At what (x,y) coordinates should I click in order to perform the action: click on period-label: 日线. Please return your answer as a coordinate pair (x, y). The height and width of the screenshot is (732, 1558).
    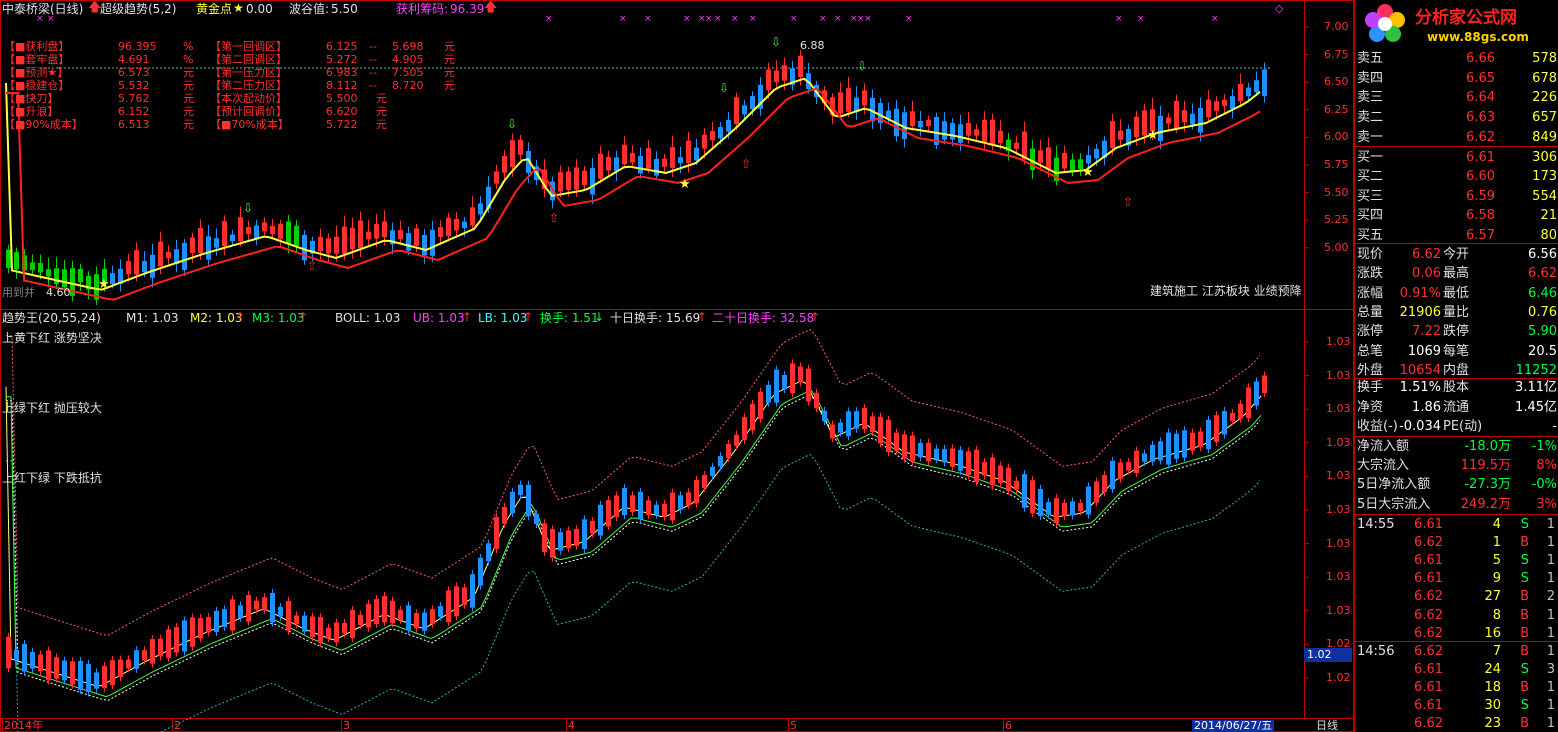
    Looking at the image, I should click on (1327, 726).